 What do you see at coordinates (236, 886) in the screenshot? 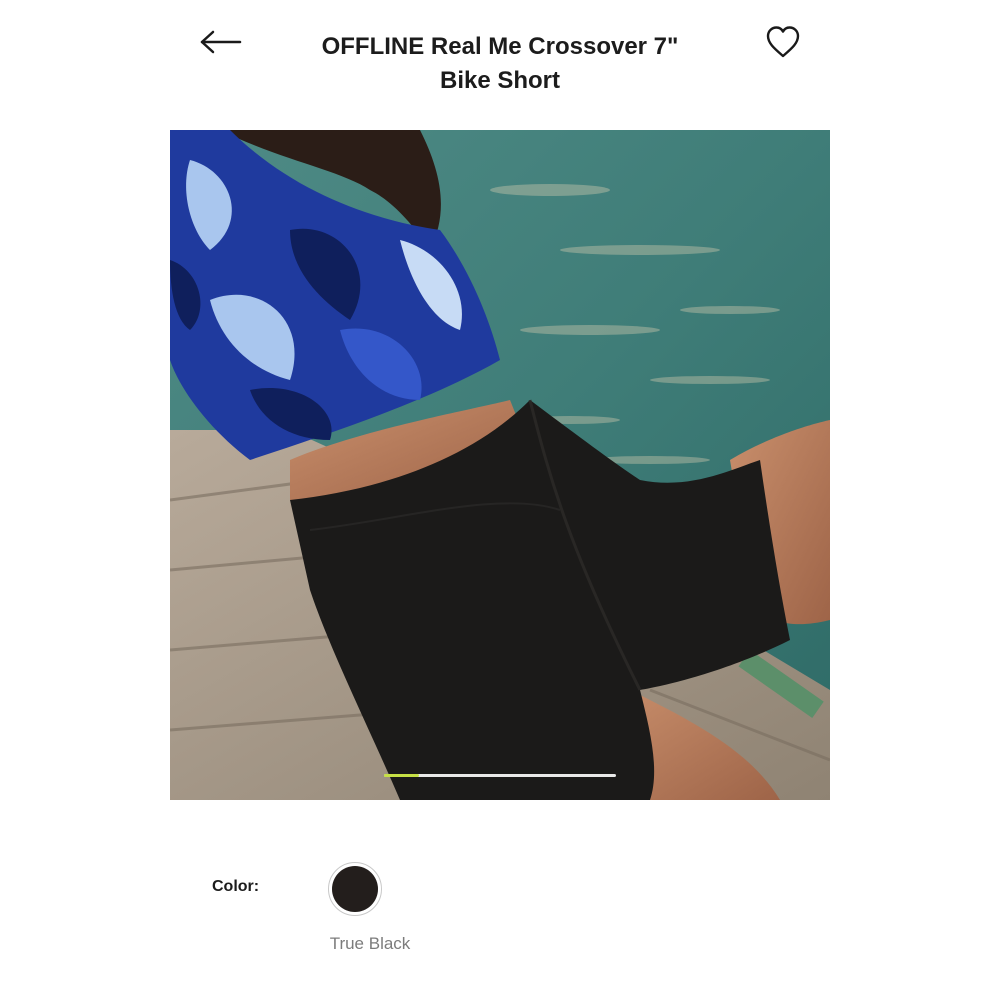
I see `color-label: Color:` at bounding box center [236, 886].